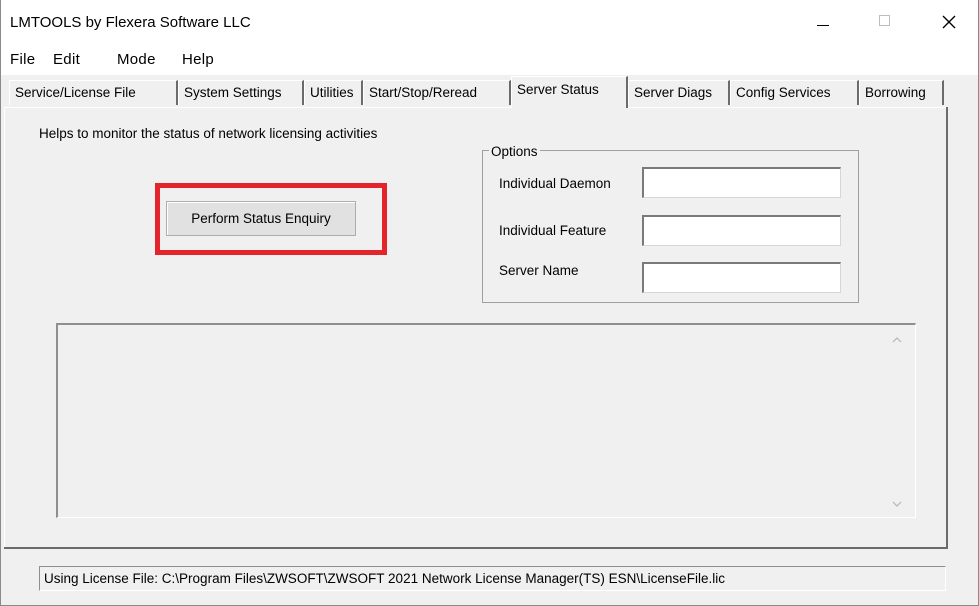 Image resolution: width=979 pixels, height=606 pixels. I want to click on tab-server-diags: Server Diags, so click(679, 92).